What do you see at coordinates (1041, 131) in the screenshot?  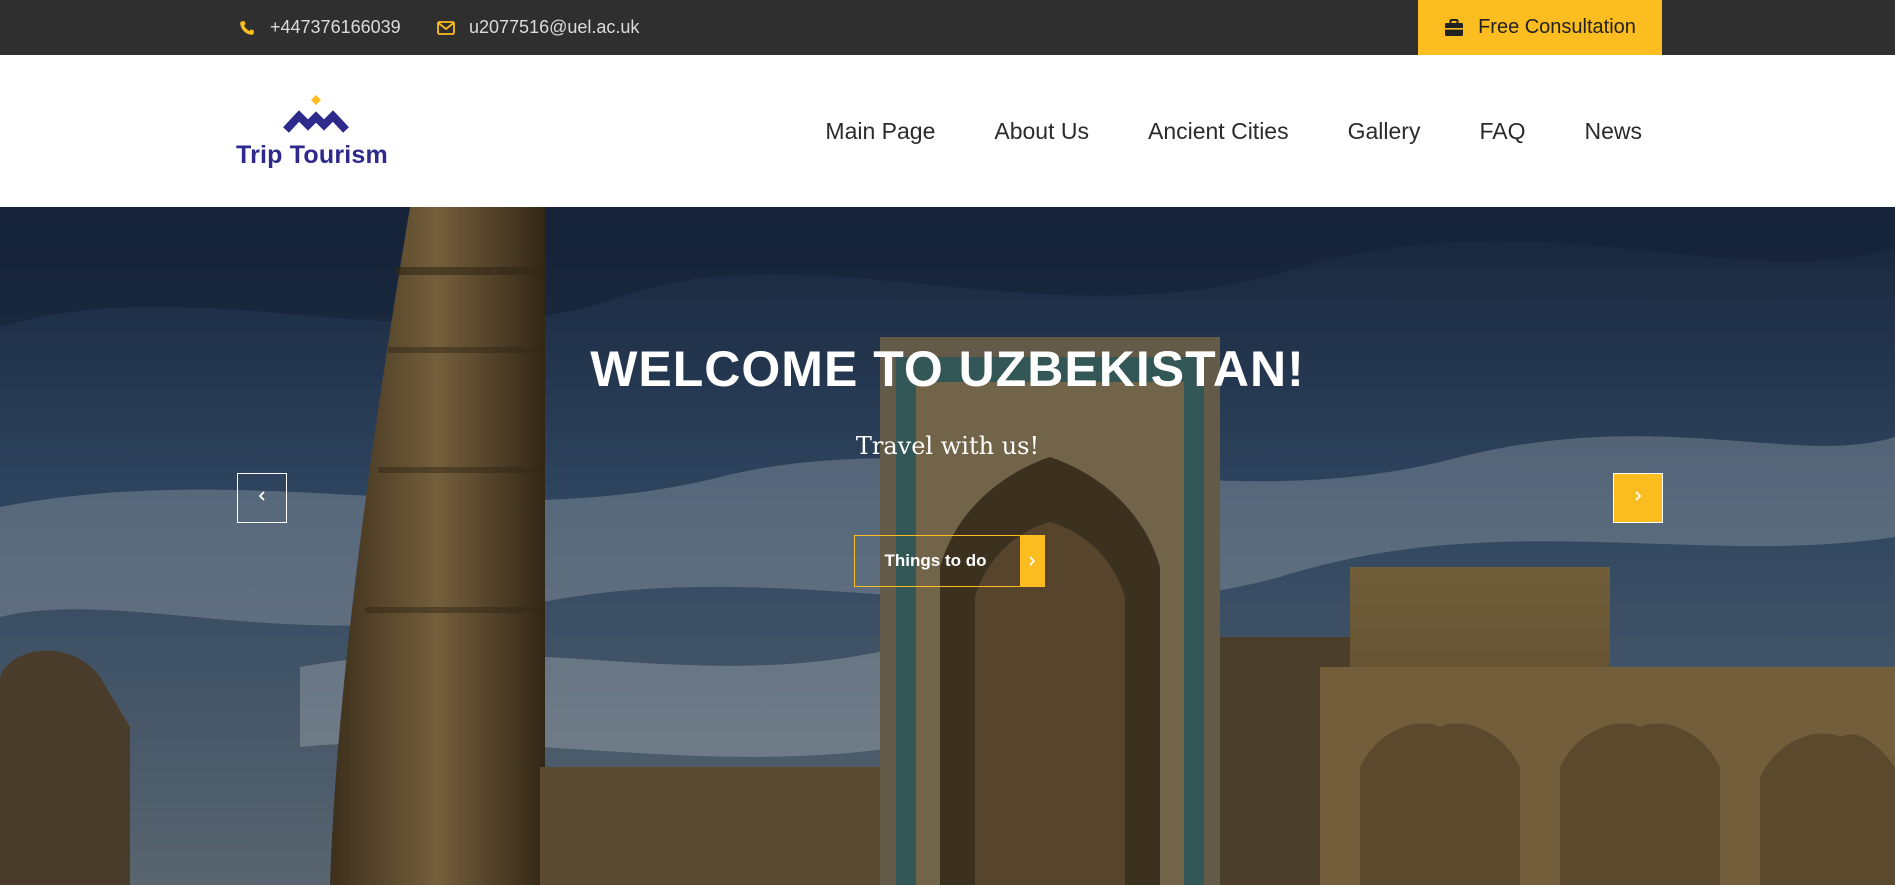 I see `nav-about-us: About Us` at bounding box center [1041, 131].